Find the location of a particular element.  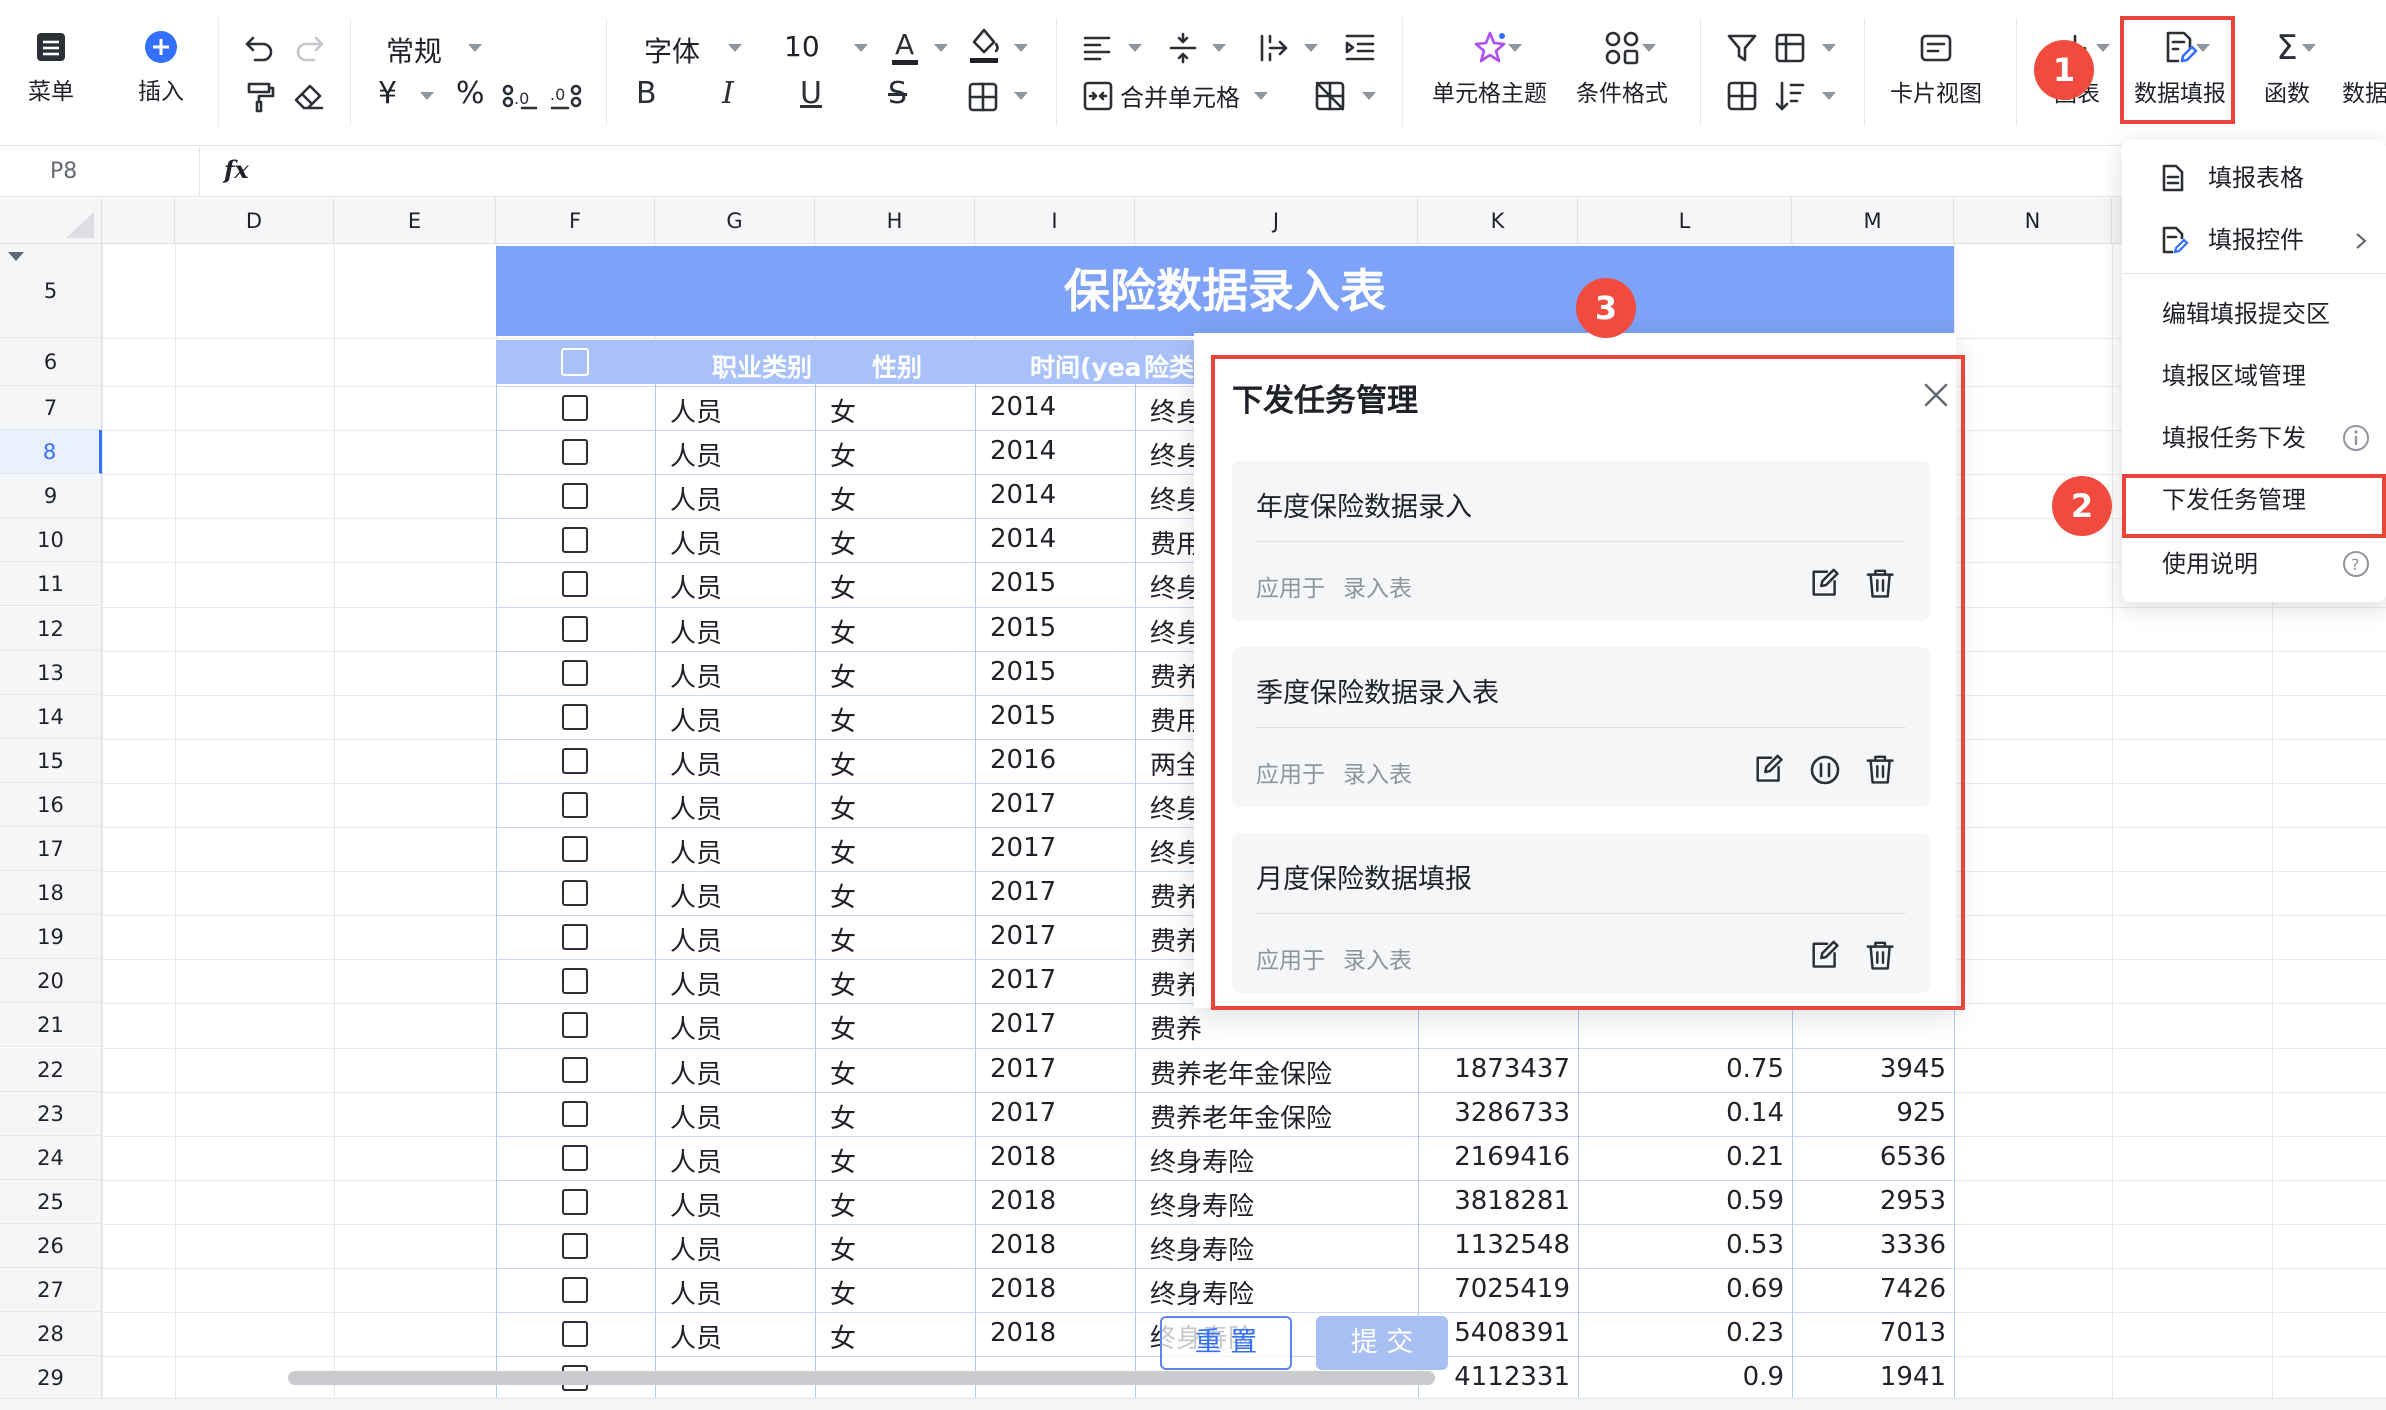

insert-button: 插入 is located at coordinates (161, 68).